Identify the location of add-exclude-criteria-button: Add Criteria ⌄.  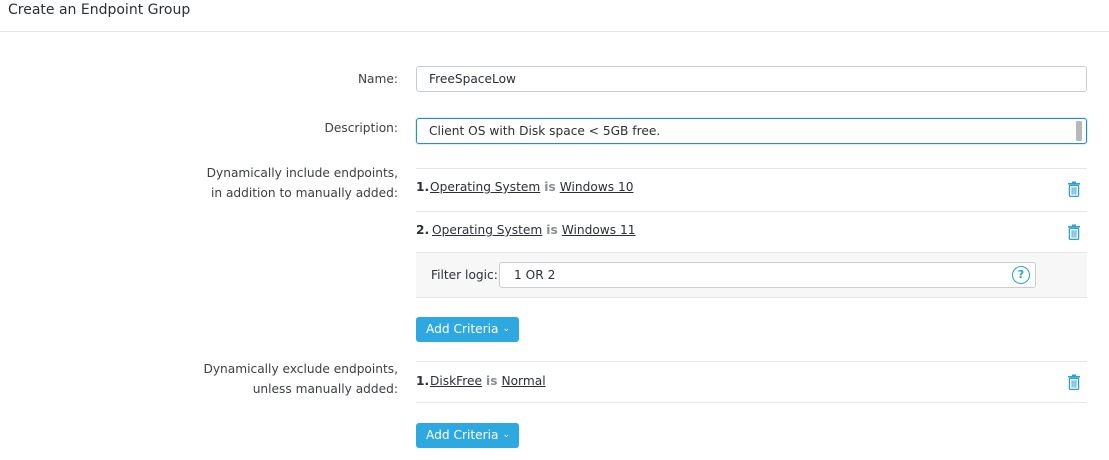
(467, 435).